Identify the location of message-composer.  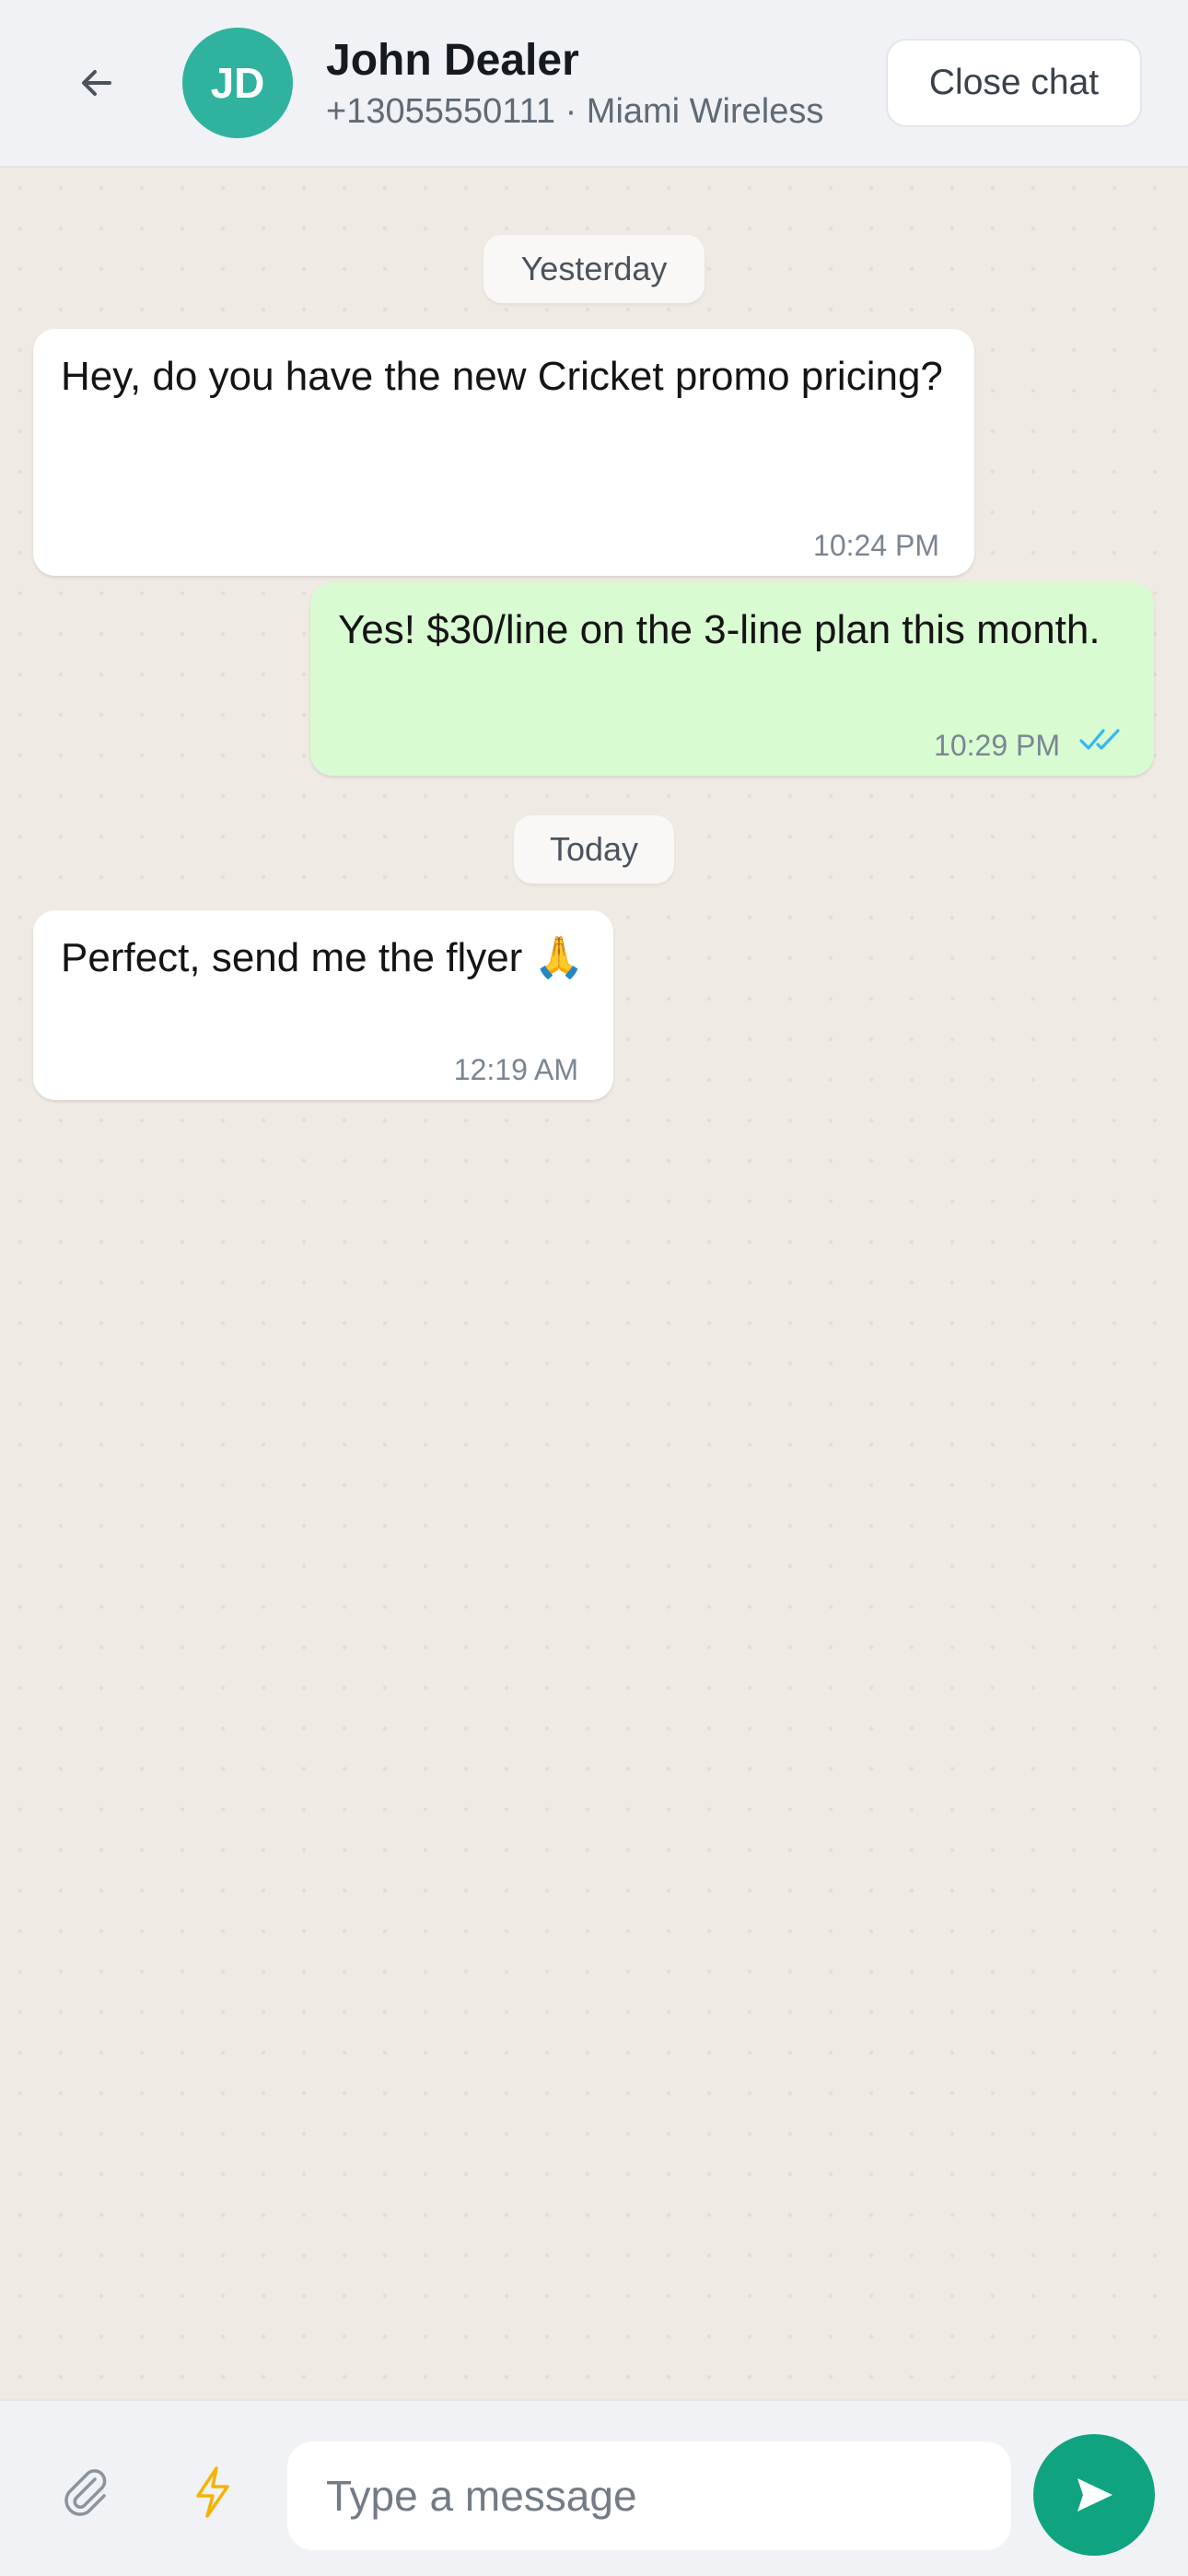
(594, 2487).